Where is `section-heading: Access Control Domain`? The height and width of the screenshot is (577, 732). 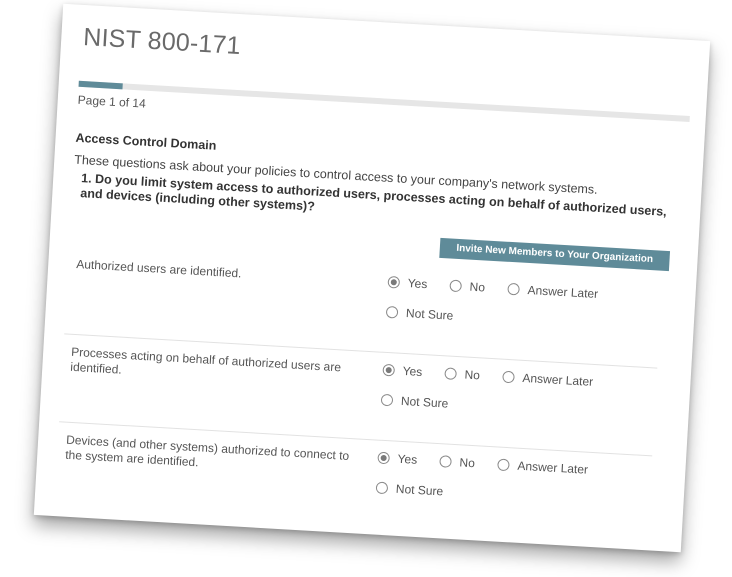
section-heading: Access Control Domain is located at coordinates (146, 141).